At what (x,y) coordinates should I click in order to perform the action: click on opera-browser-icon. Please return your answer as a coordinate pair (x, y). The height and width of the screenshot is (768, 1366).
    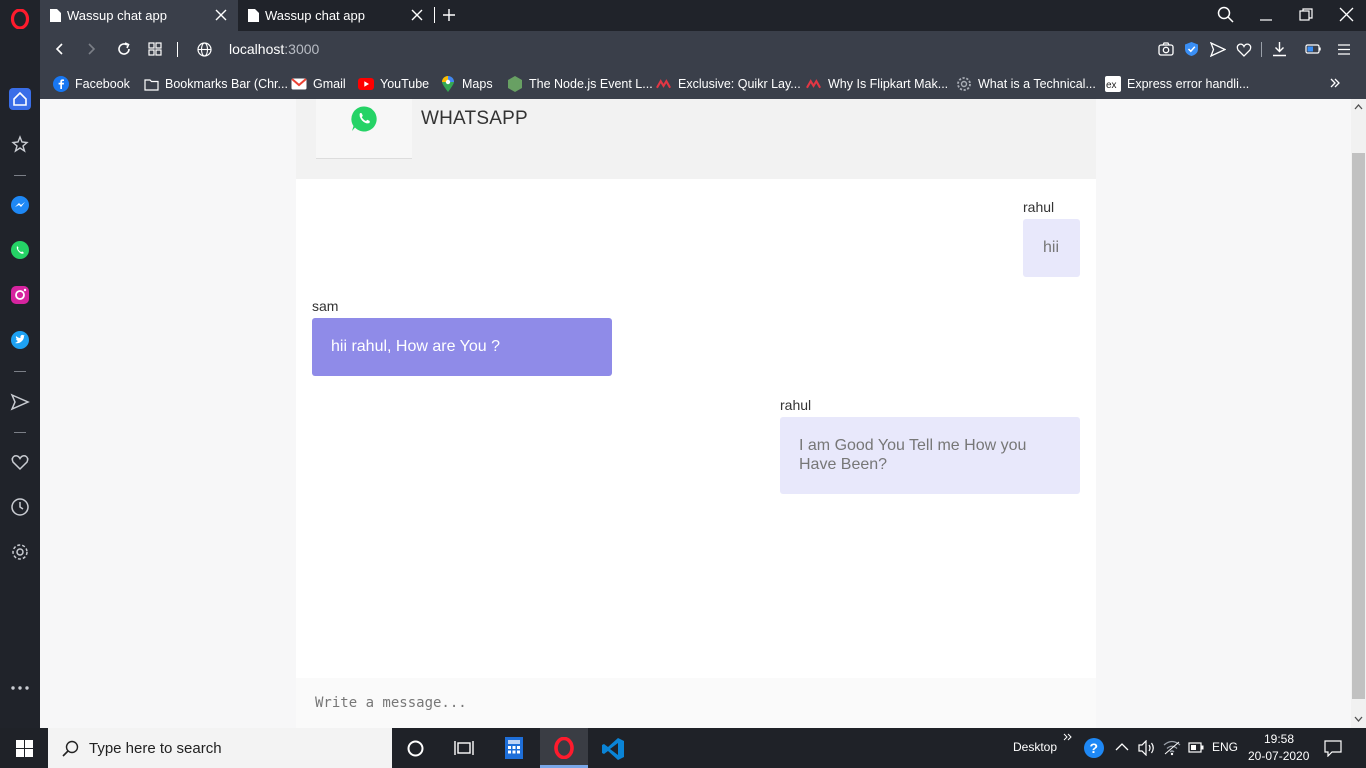
    Looking at the image, I should click on (564, 748).